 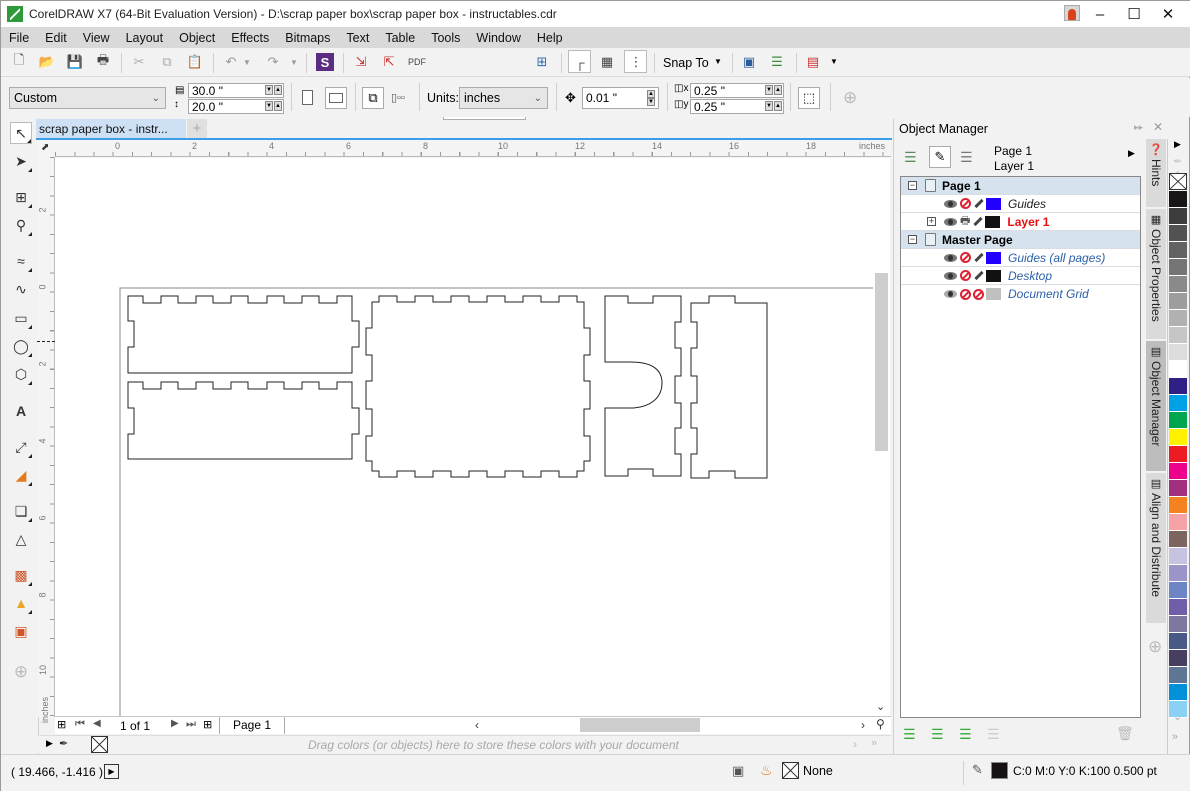 What do you see at coordinates (977, 770) in the screenshot?
I see `outline-pen-icon: ✎` at bounding box center [977, 770].